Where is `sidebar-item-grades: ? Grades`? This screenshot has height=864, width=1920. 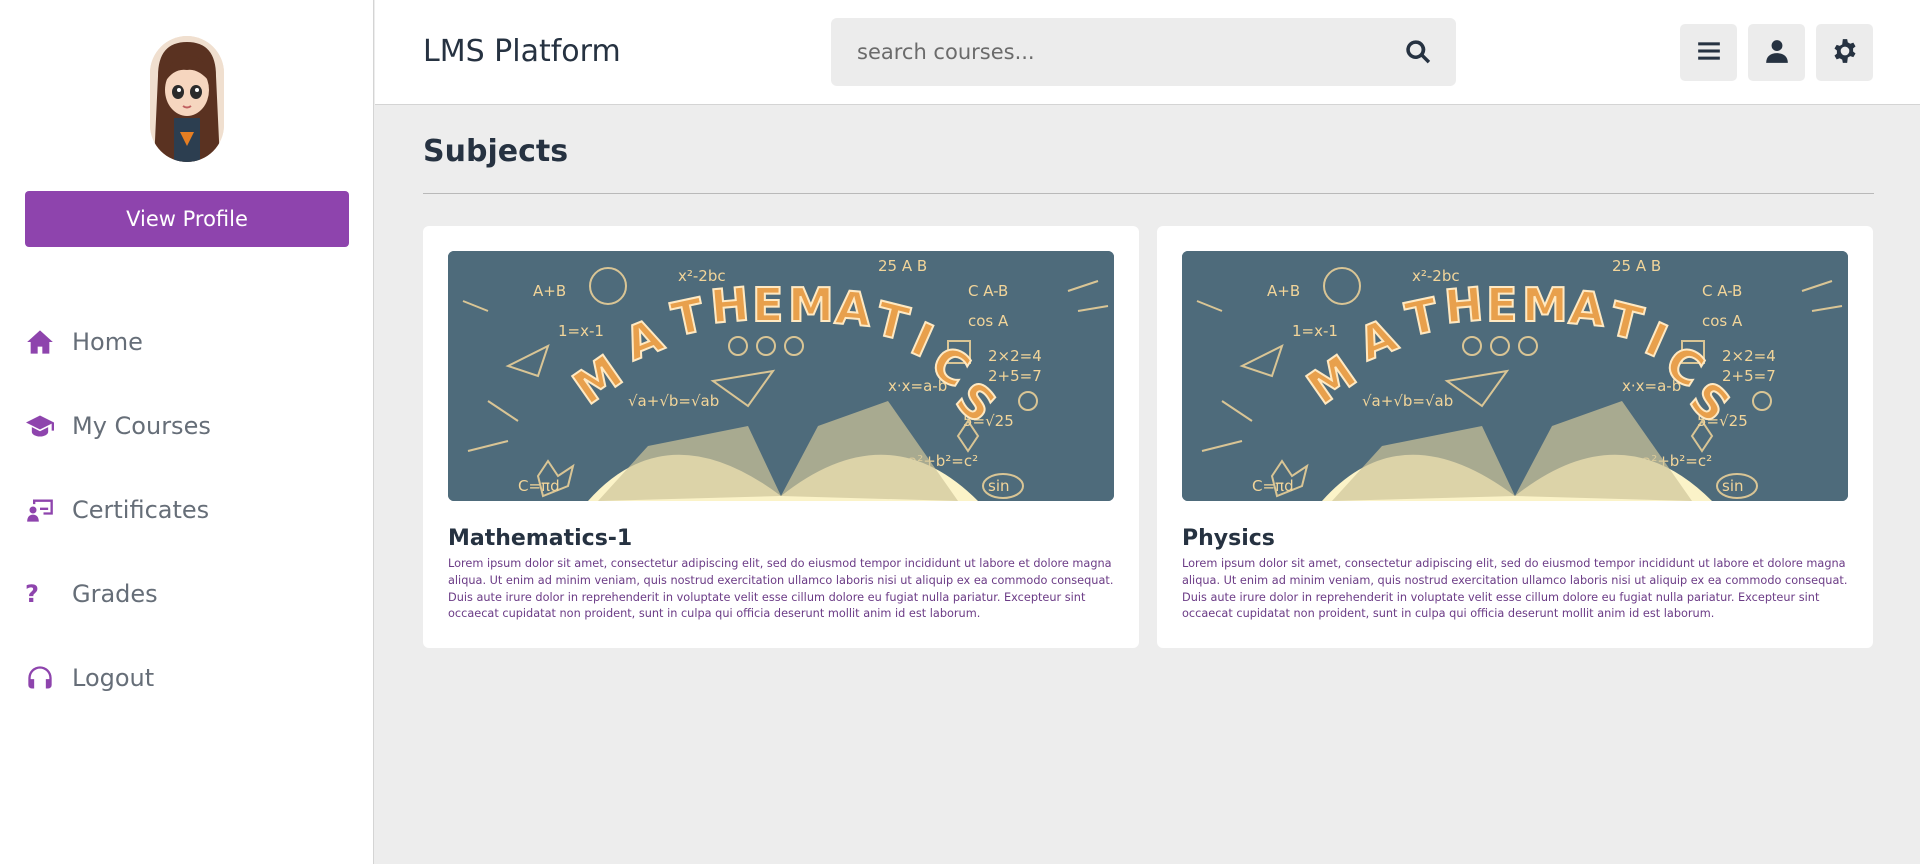
sidebar-item-grades: ? Grades is located at coordinates (190, 594).